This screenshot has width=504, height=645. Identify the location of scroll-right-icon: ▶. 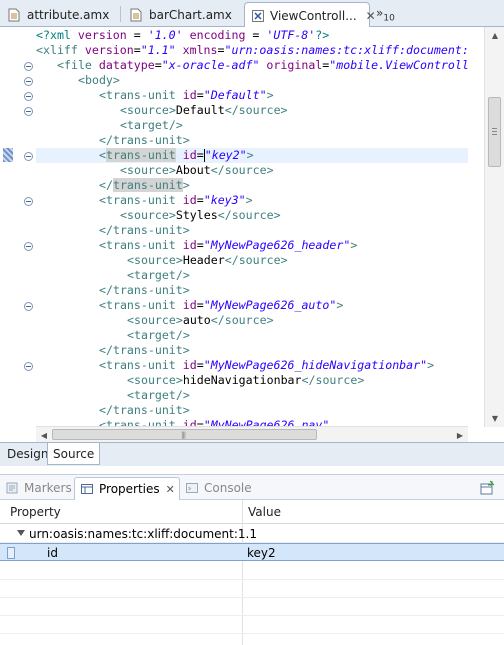
(460, 435).